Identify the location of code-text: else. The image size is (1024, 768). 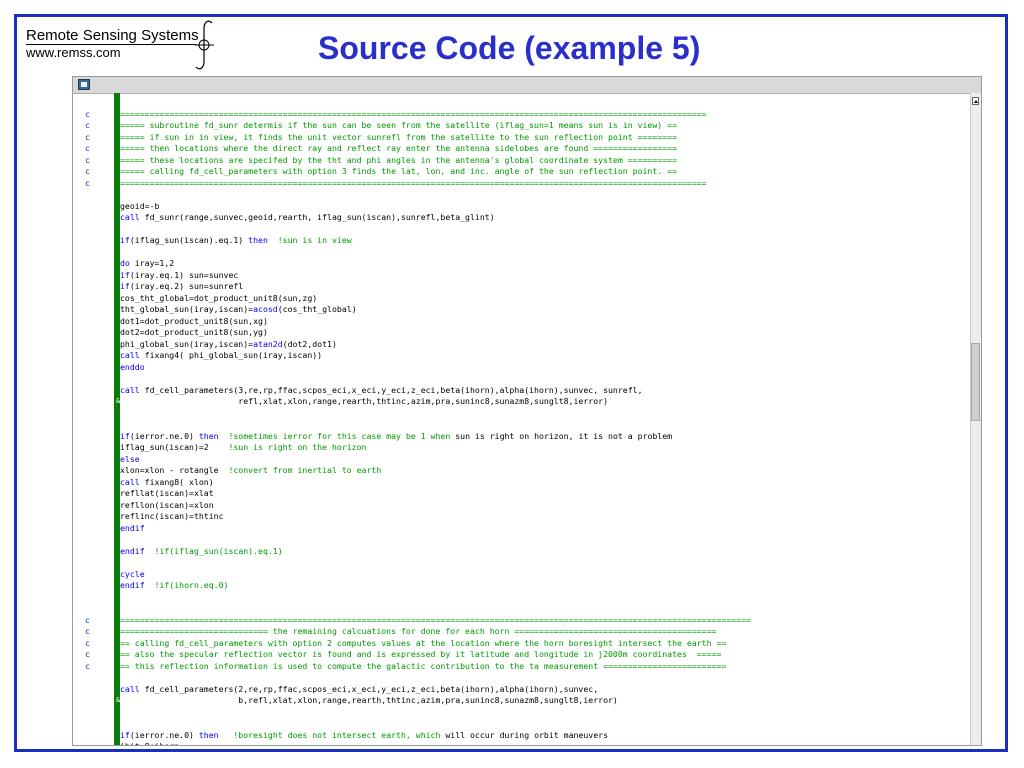
(130, 460).